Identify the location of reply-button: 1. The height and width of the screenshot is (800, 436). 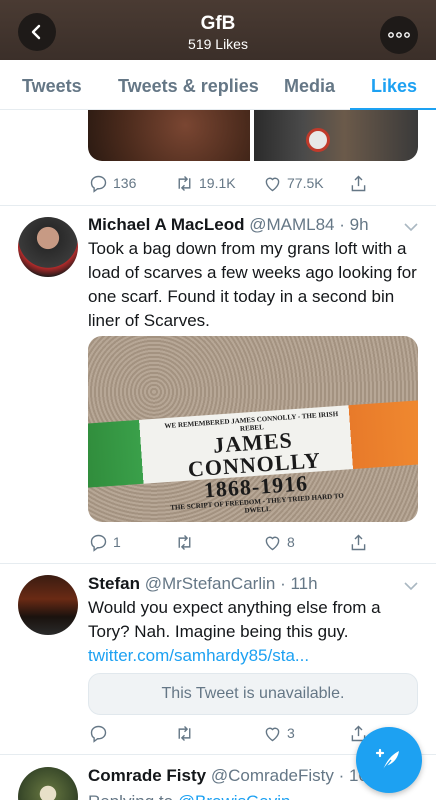
(104, 542).